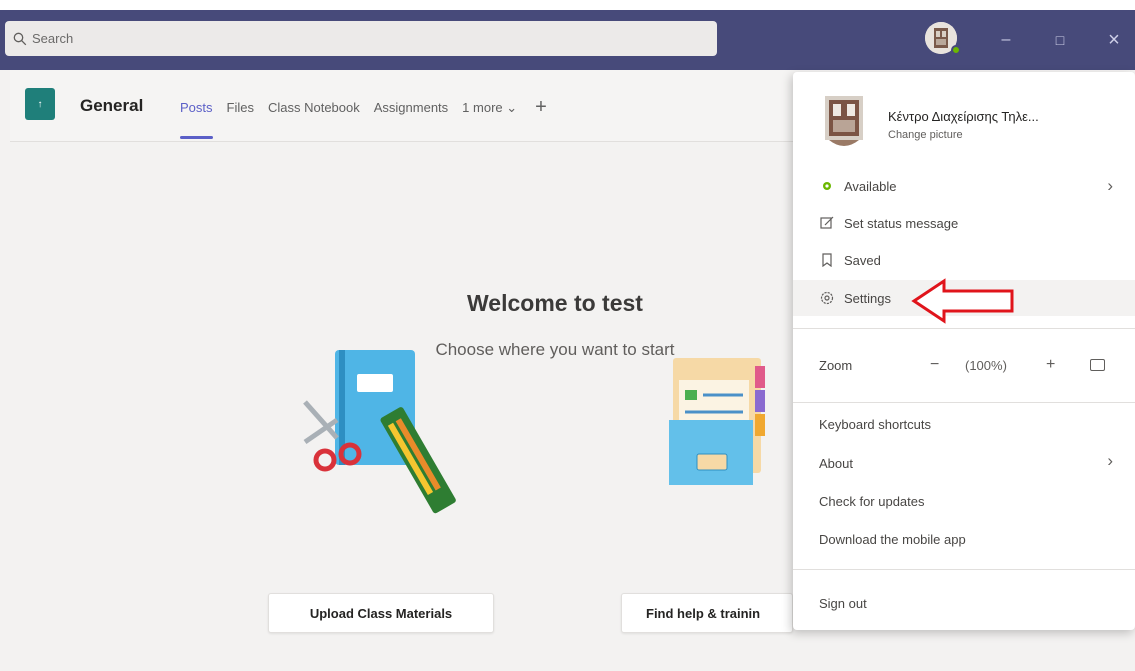 The width and height of the screenshot is (1135, 671). What do you see at coordinates (717, 421) in the screenshot?
I see `documents-illustration` at bounding box center [717, 421].